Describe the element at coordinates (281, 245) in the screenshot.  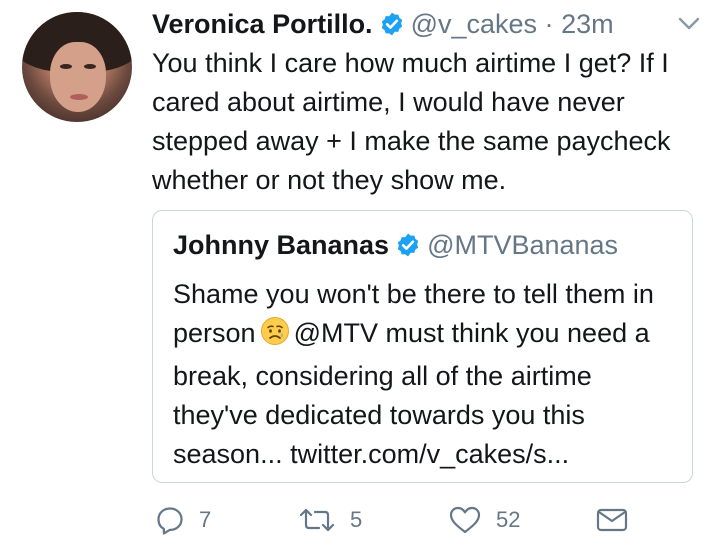
I see `quoted-author-name: Johnny Bananas` at that location.